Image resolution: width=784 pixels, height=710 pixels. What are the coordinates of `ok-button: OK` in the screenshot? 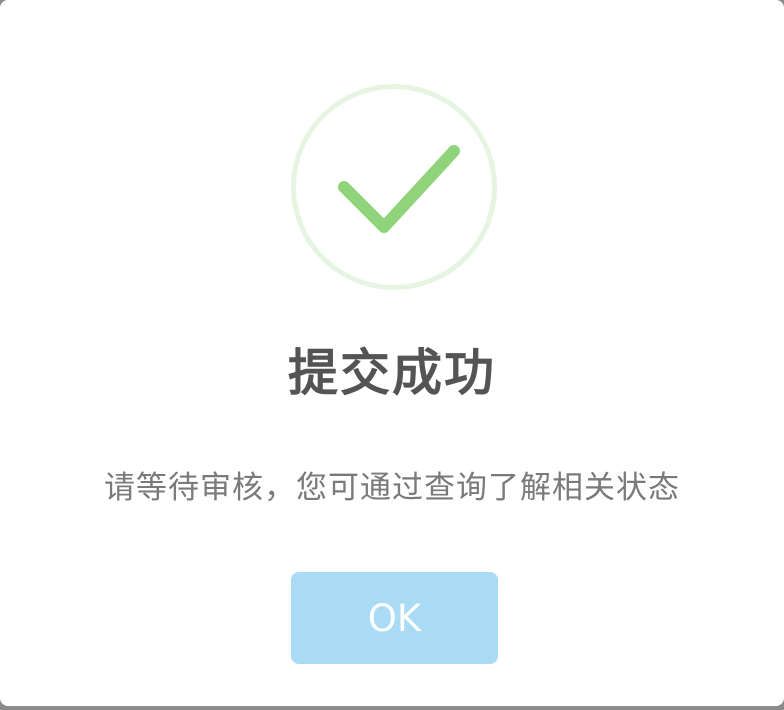 It's located at (394, 618).